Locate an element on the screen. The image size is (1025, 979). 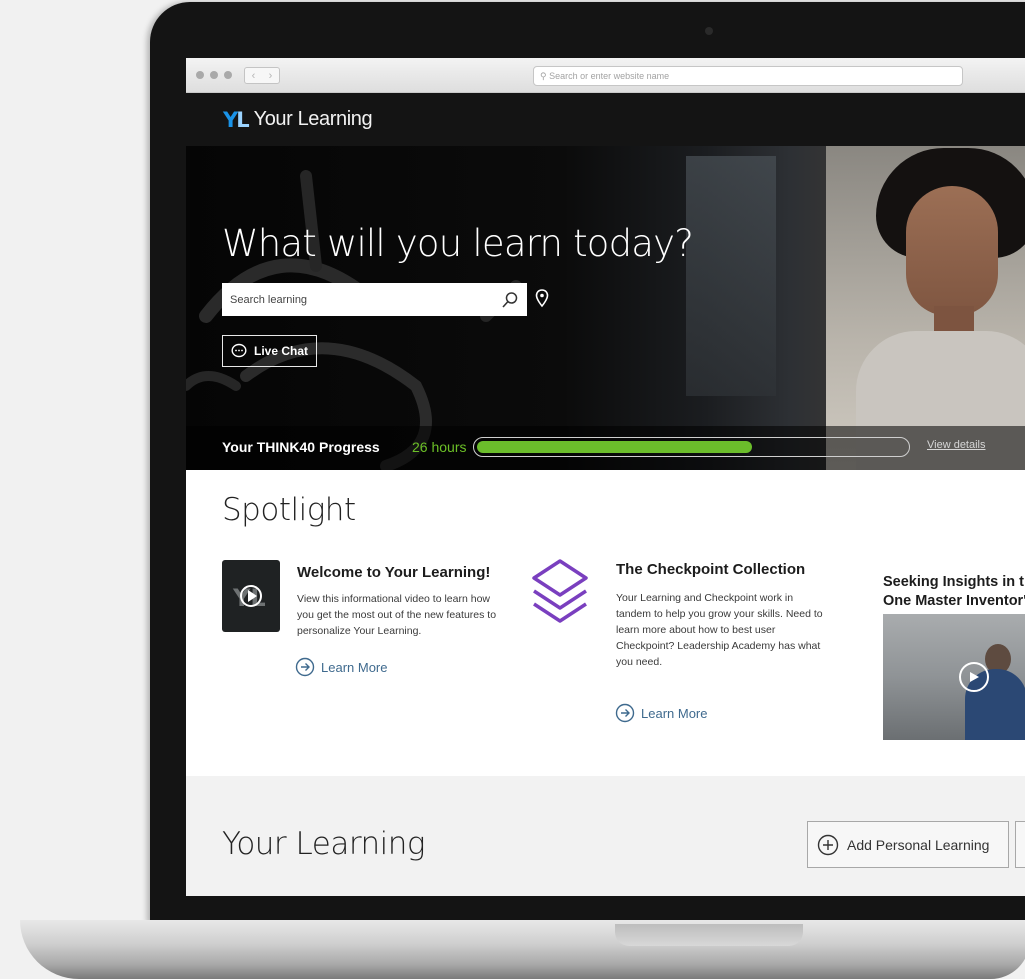
layers-icon is located at coordinates (560, 591).